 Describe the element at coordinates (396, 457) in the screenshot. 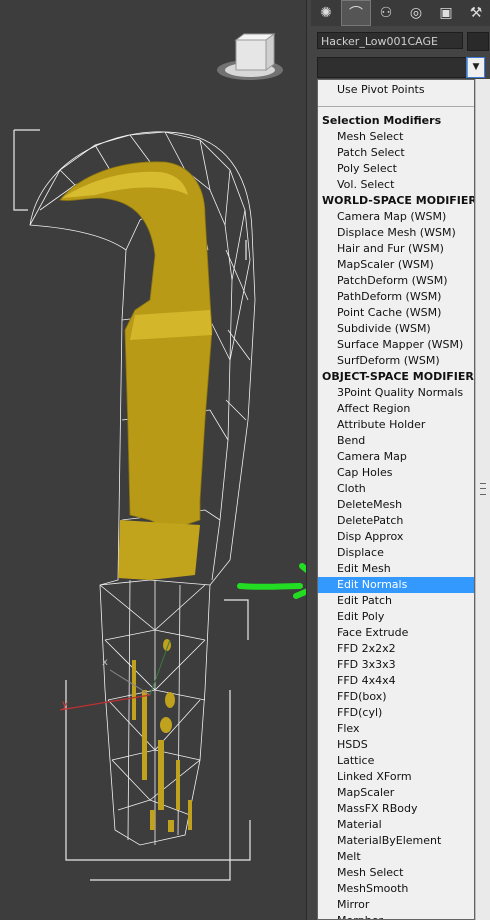

I see `modifier-item-camera-map: Camera Map` at that location.